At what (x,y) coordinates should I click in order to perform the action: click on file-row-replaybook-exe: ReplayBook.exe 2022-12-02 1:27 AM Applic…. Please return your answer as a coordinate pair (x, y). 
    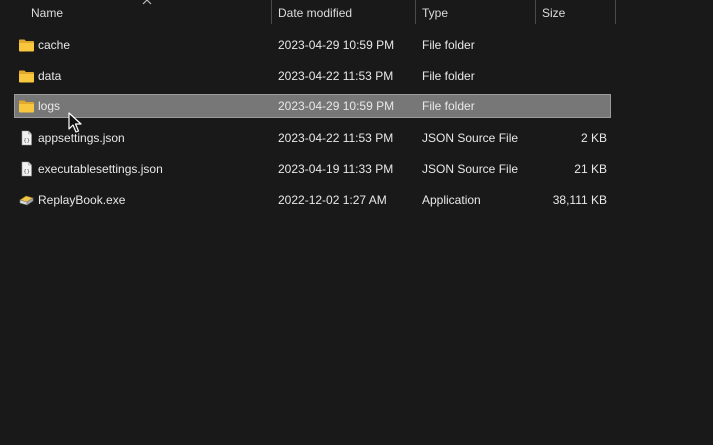
    Looking at the image, I should click on (312, 200).